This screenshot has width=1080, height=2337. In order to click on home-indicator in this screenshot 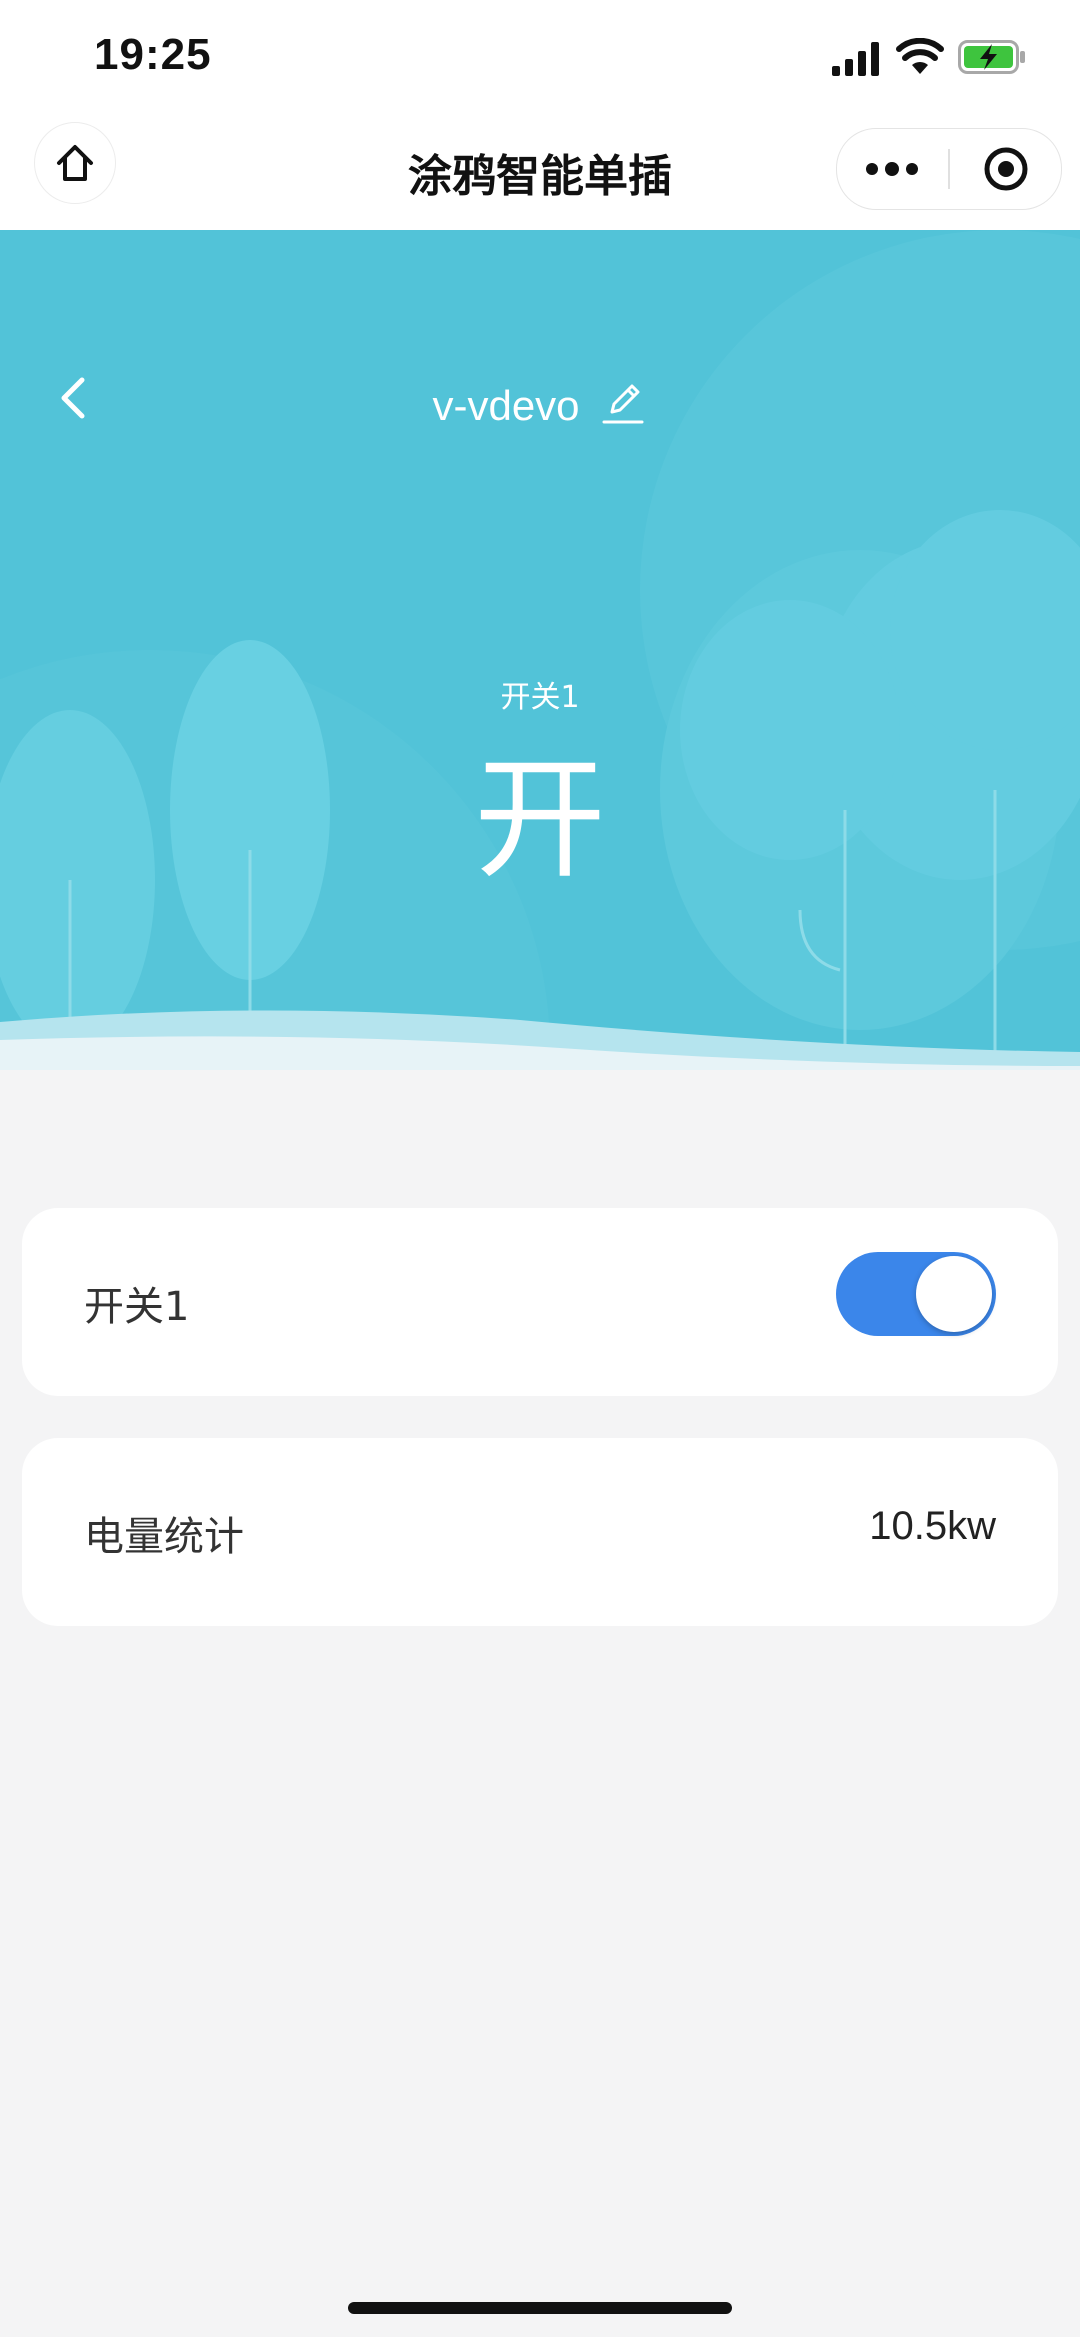, I will do `click(540, 2308)`.